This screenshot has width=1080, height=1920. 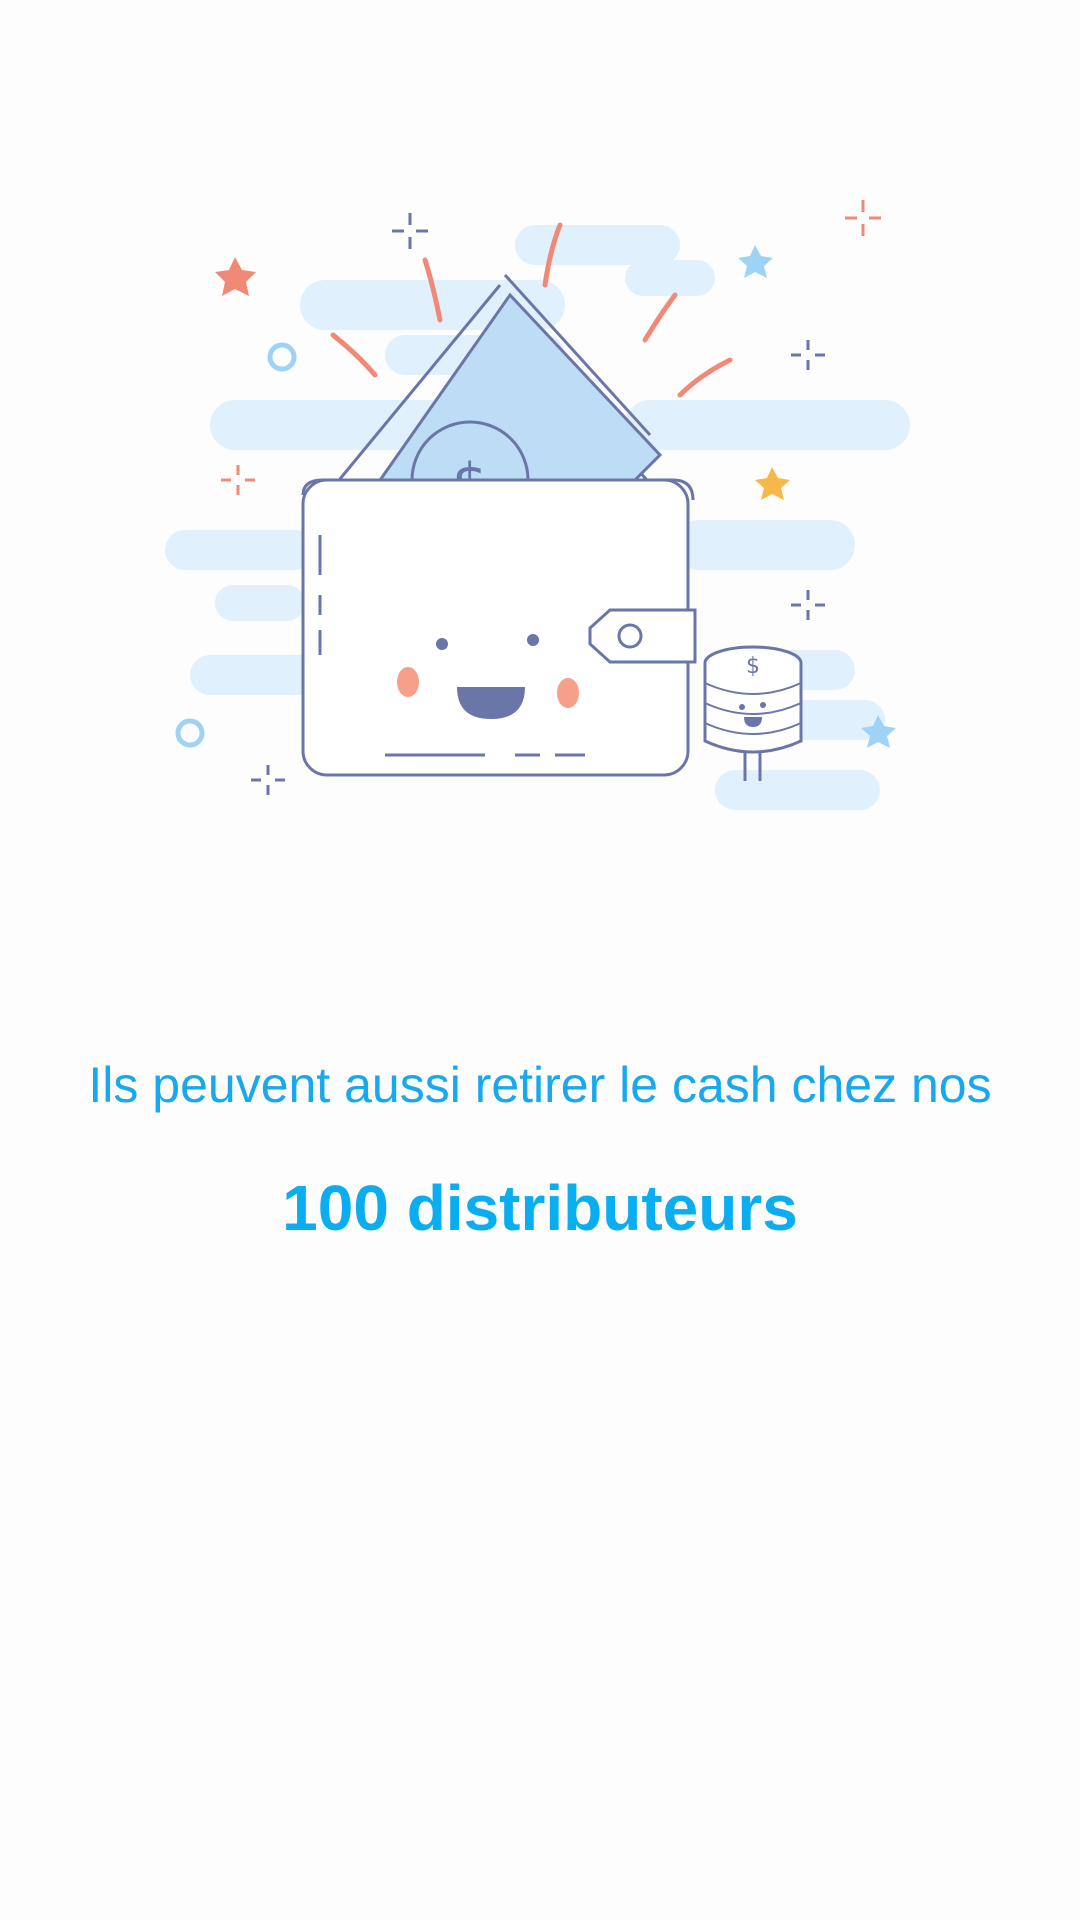 I want to click on coin-stack-icon: $, so click(x=753, y=713).